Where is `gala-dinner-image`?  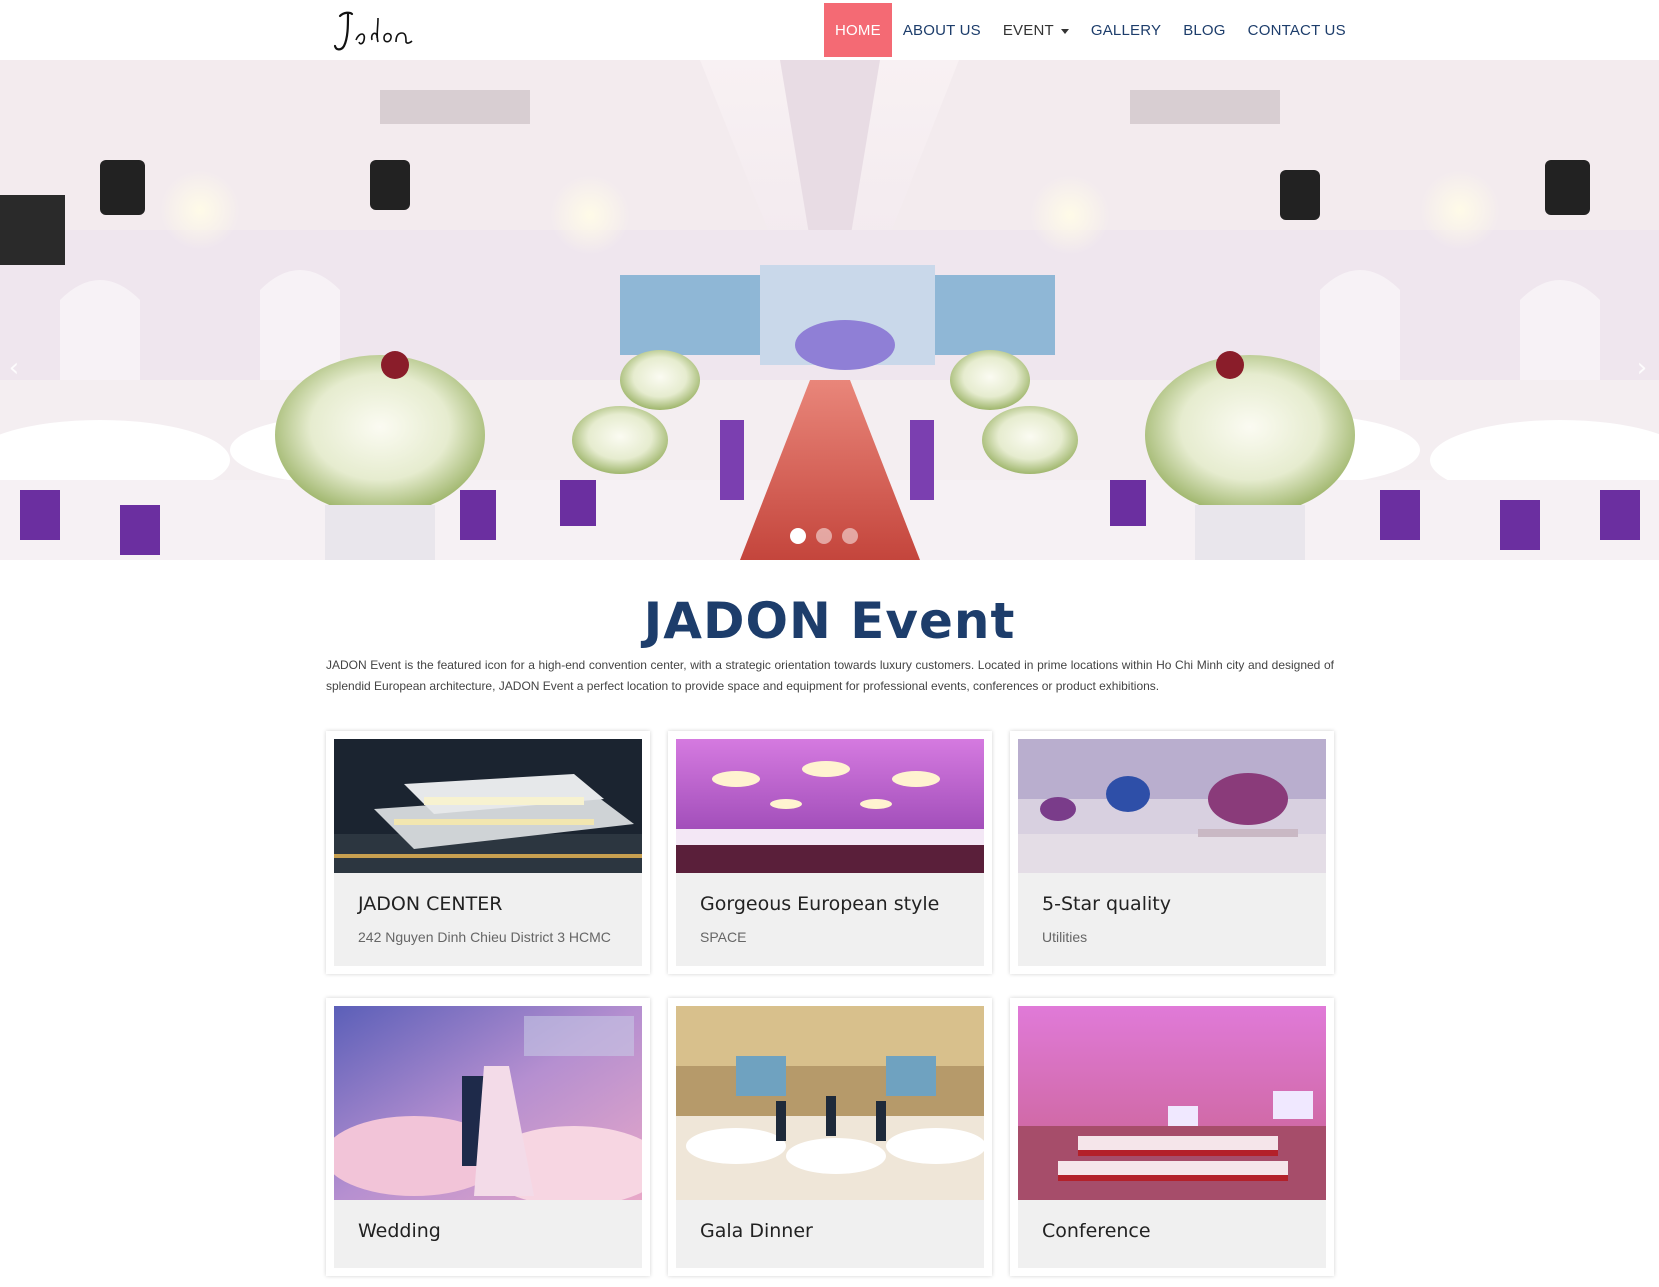 gala-dinner-image is located at coordinates (830, 1103).